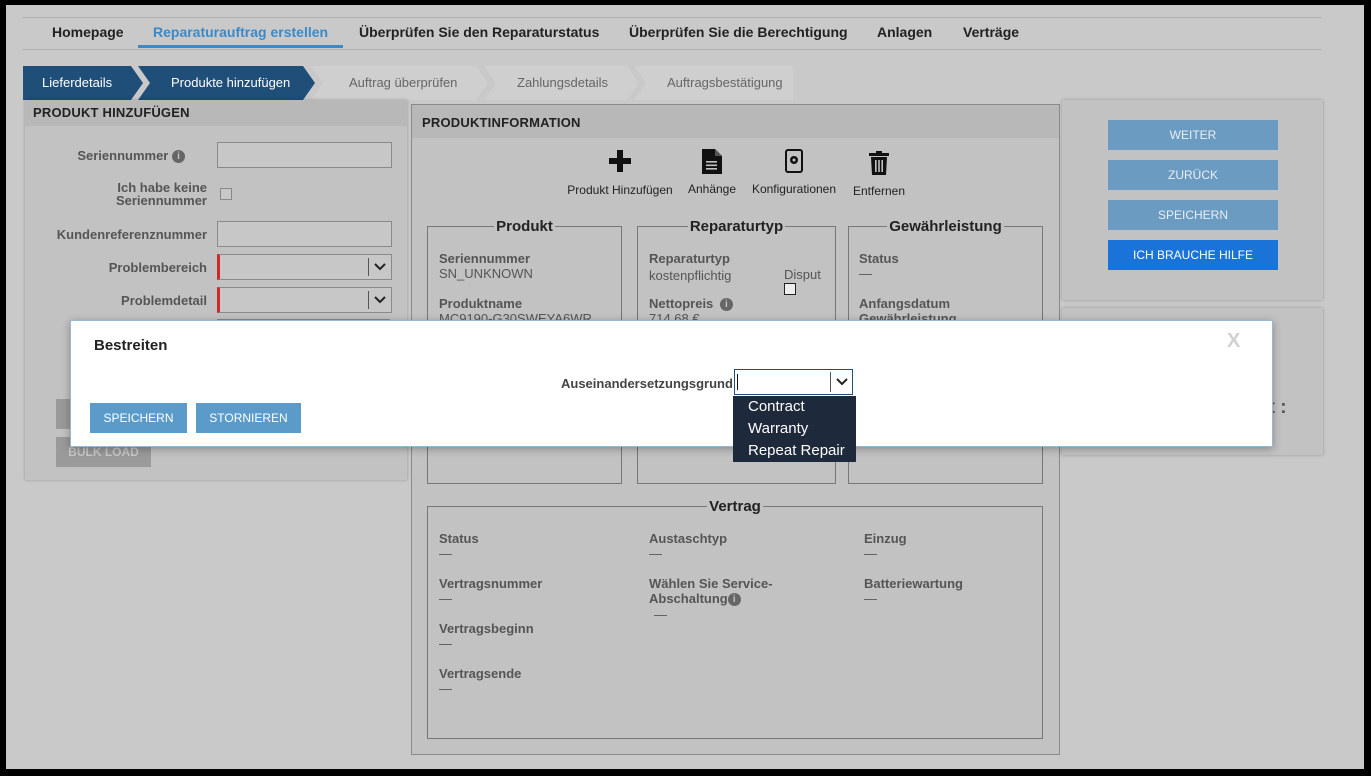 The width and height of the screenshot is (1371, 776). What do you see at coordinates (486, 628) in the screenshot?
I see `contract-begin-label: Vertragsbeginn` at bounding box center [486, 628].